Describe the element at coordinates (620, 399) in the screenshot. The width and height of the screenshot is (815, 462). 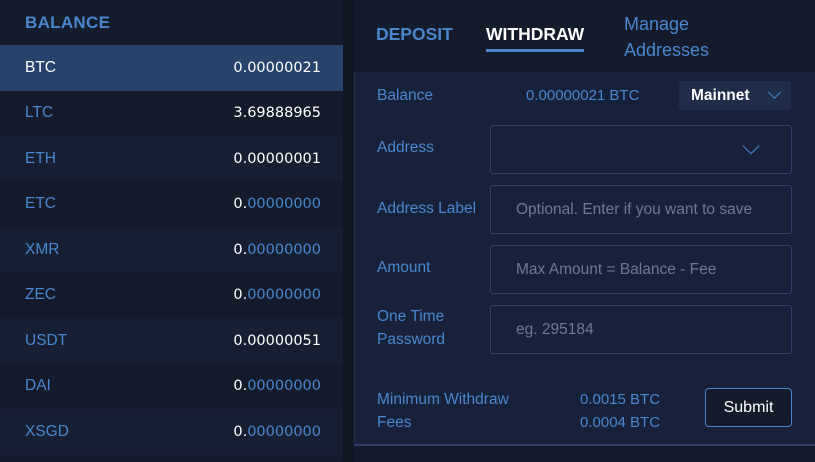
I see `min-withdraw-value: 0.0015 BTC` at that location.